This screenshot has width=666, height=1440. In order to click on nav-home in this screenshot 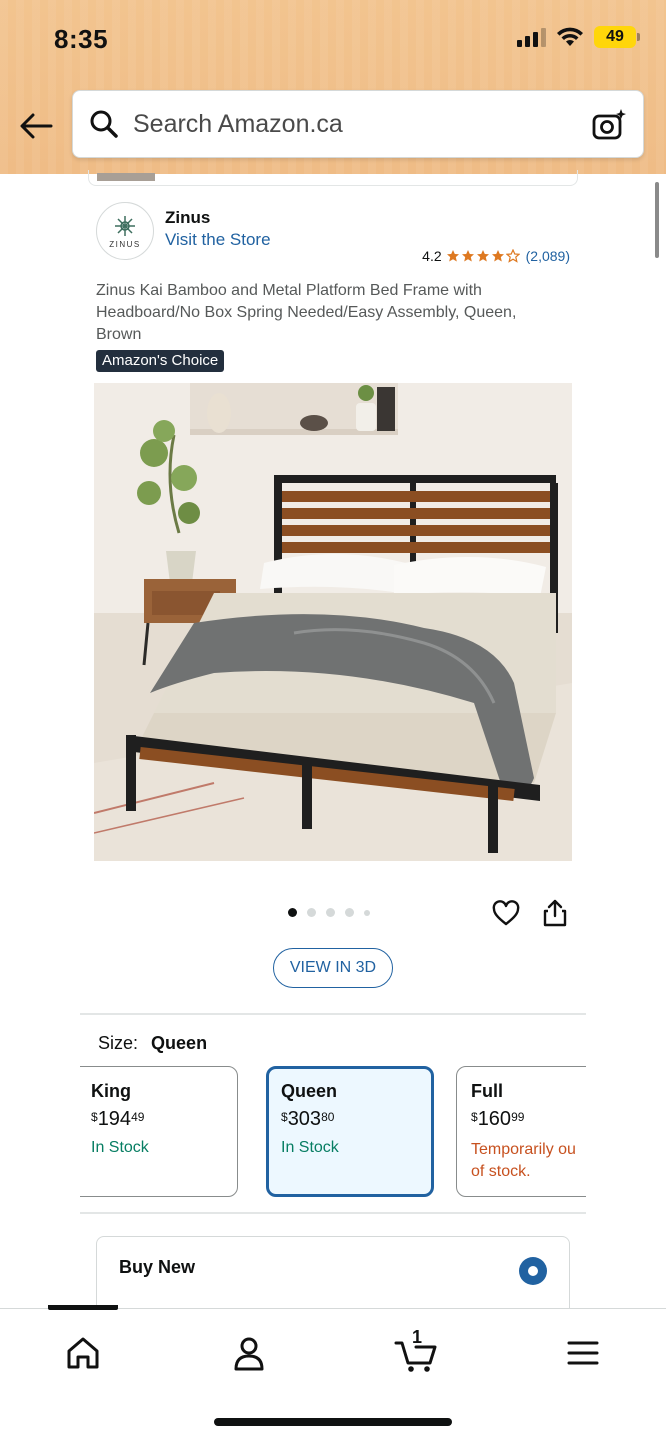, I will do `click(83, 1353)`.